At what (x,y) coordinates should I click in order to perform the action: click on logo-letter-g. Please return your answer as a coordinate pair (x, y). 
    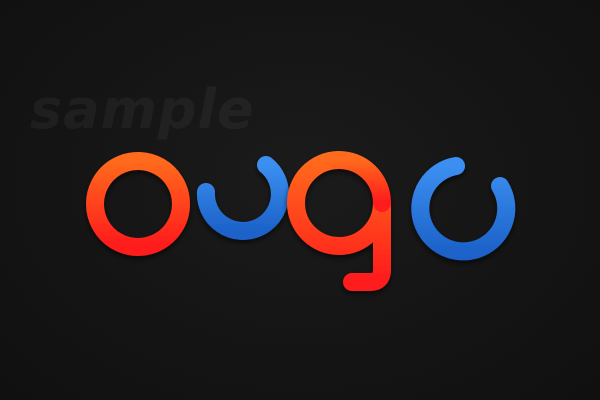
    Looking at the image, I should click on (339, 221).